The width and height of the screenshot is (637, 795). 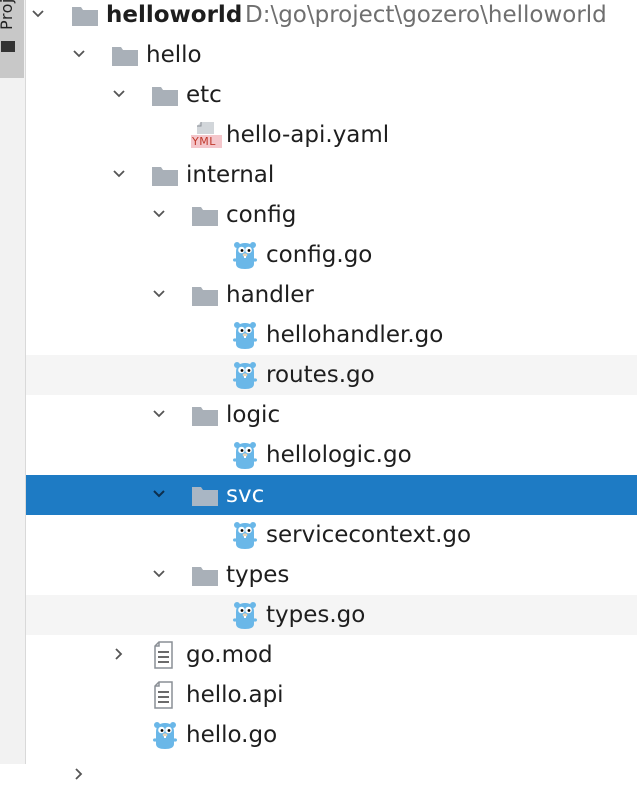 What do you see at coordinates (230, 175) in the screenshot?
I see `tree-item-label: internal` at bounding box center [230, 175].